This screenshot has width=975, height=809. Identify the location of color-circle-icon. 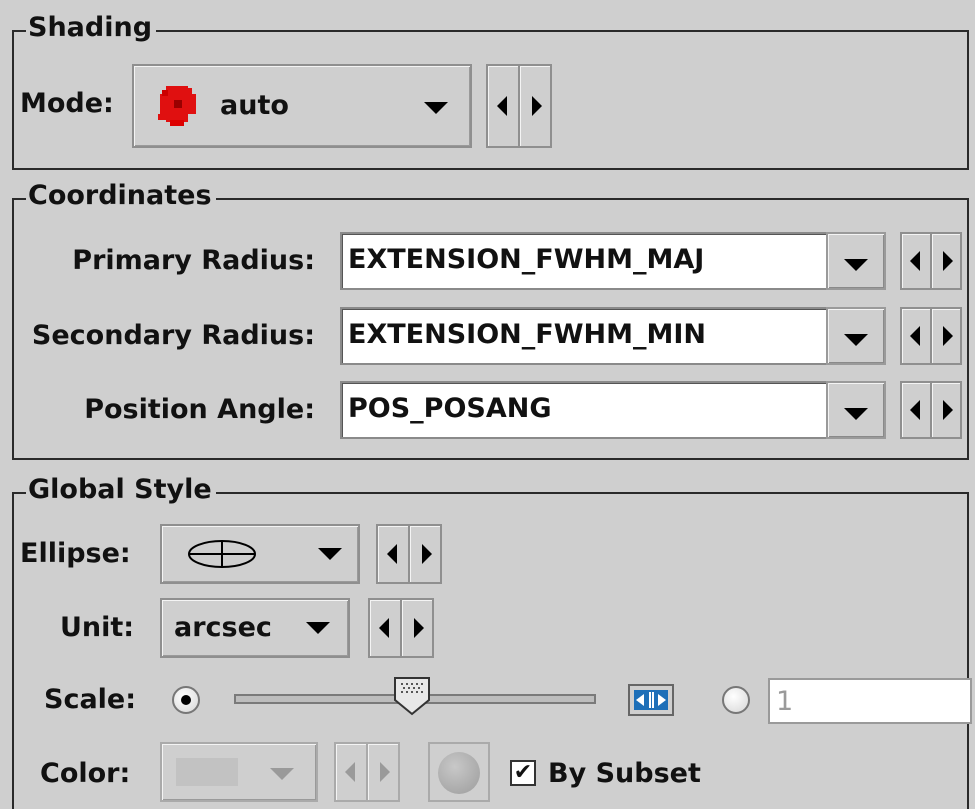
(459, 773).